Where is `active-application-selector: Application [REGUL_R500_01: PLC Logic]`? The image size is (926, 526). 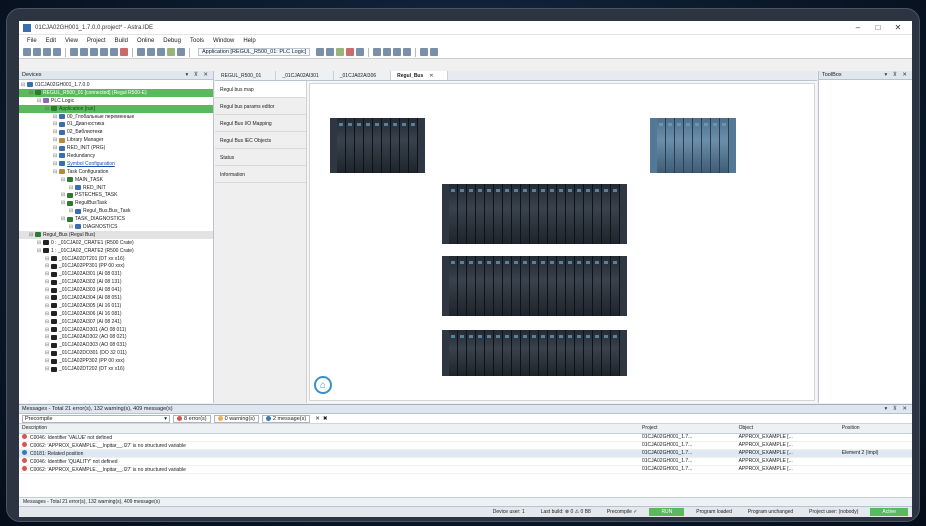
active-application-selector: Application [REGUL_R500_01: PLC Logic] is located at coordinates (254, 52).